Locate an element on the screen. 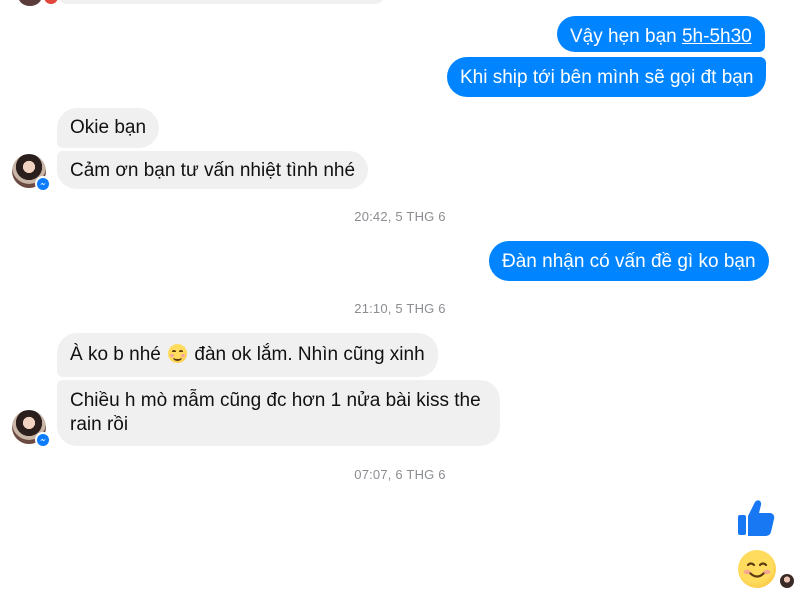  incoming-message-bubble: Cảm ơn bạn tư vấn nhiệt tình nhé is located at coordinates (213, 170).